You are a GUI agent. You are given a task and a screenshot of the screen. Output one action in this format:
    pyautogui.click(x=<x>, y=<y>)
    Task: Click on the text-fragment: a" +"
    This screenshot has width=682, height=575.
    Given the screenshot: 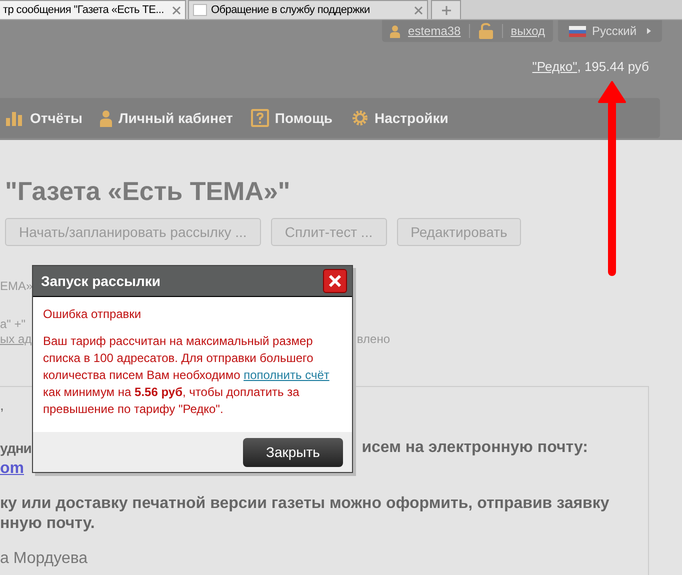 What is the action you would take?
    pyautogui.click(x=13, y=324)
    